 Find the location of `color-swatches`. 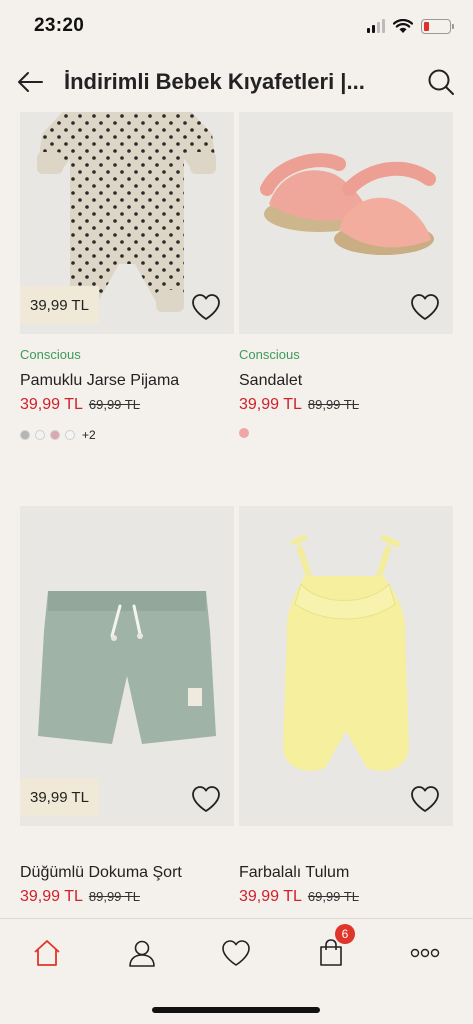

color-swatches is located at coordinates (346, 433).